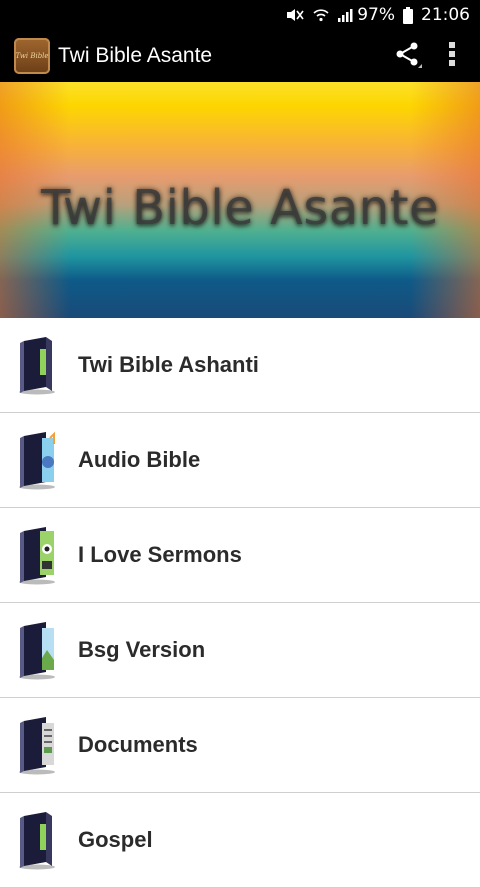  Describe the element at coordinates (445, 15) in the screenshot. I see `clock: 21:06` at that location.